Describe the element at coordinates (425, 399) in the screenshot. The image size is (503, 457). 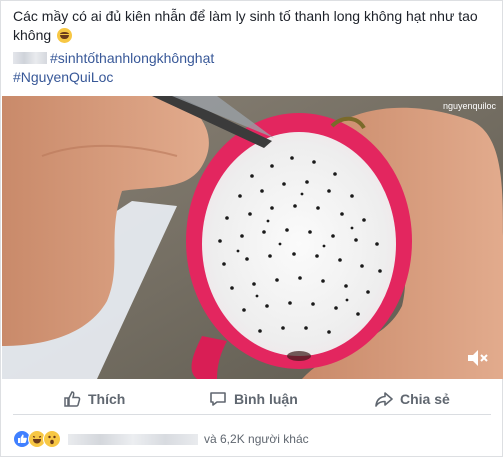
I see `share-label: Chia sẻ` at that location.